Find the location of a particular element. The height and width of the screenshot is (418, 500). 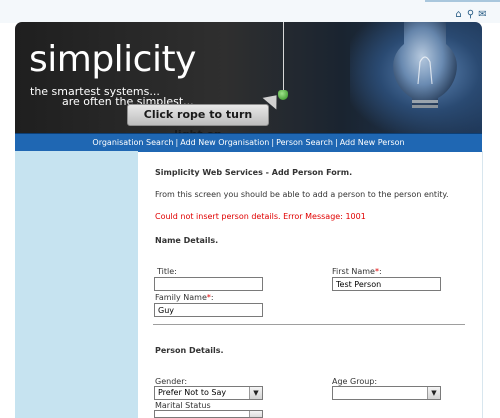

top-strip is located at coordinates (250, 11).